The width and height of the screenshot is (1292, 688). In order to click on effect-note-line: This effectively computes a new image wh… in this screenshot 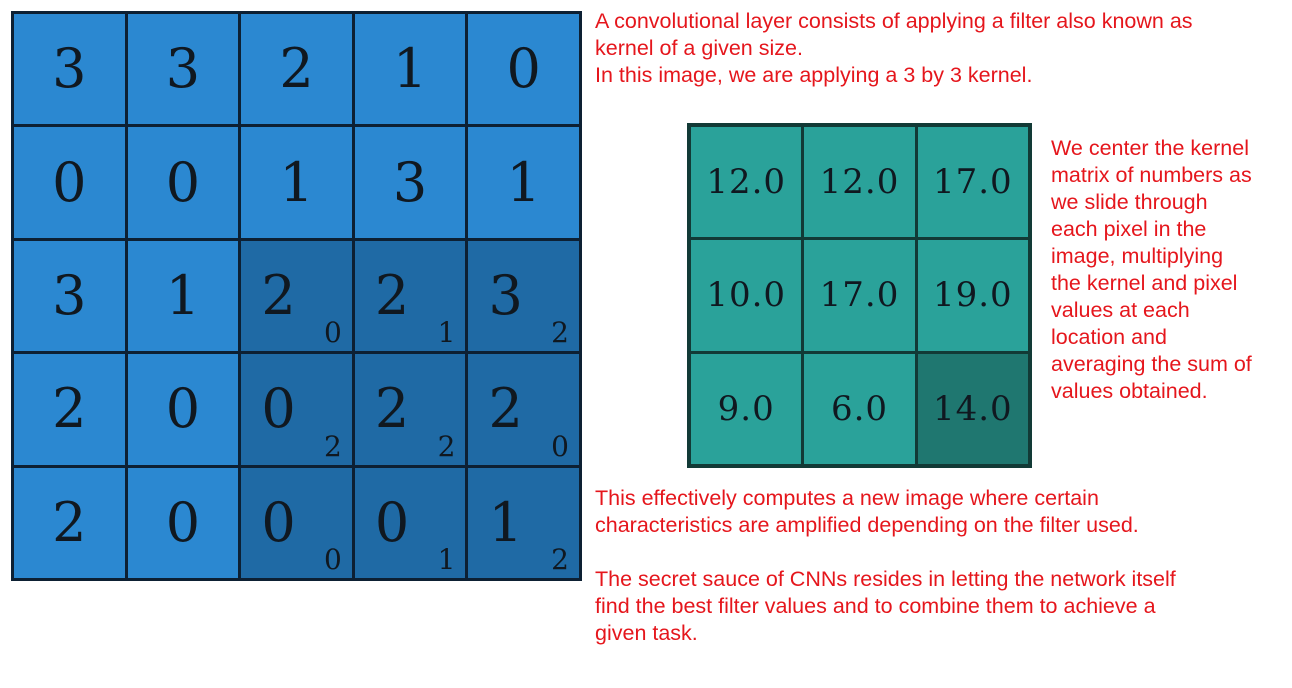, I will do `click(847, 498)`.